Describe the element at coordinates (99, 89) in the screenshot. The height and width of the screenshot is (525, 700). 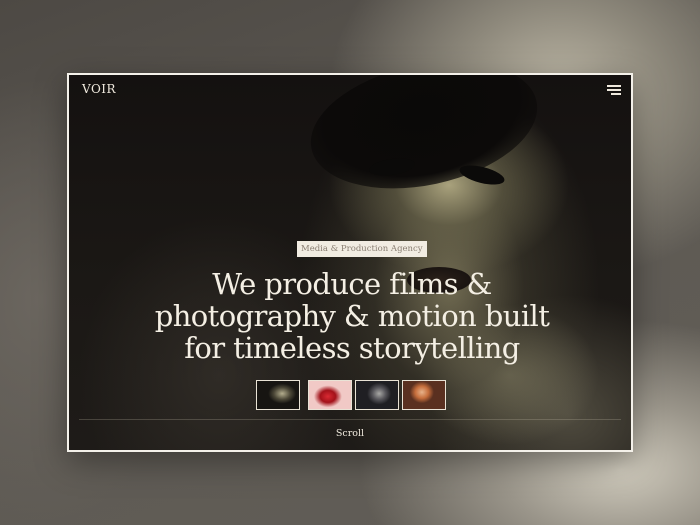
I see `site-logo: VOIR` at that location.